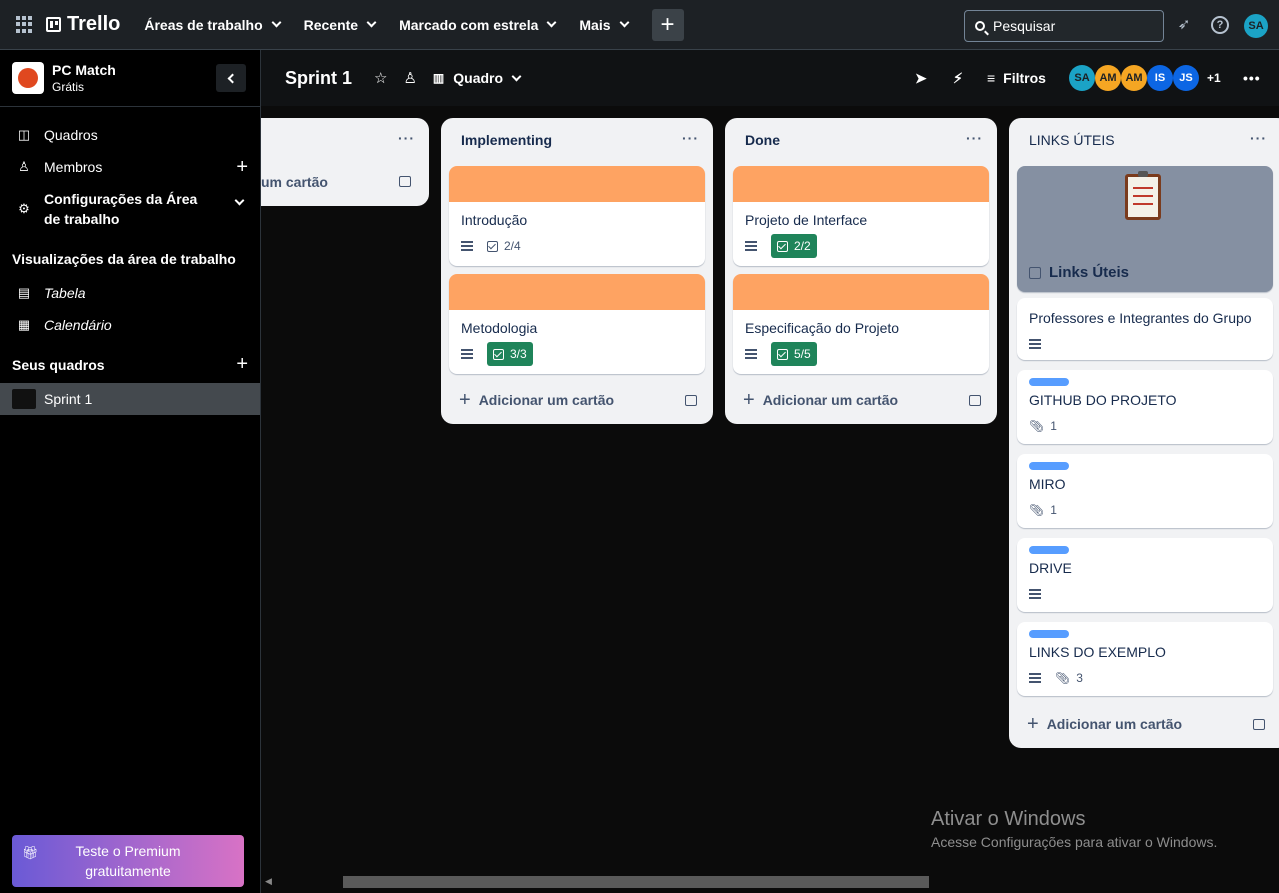 This screenshot has height=893, width=1279. I want to click on sidebar-board-sprint-1: Sprint 1, so click(130, 399).